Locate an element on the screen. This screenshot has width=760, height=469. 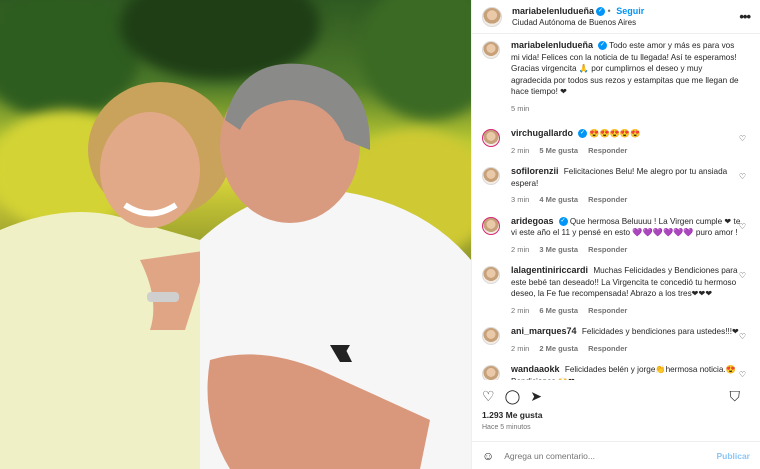
comment-username: ani_marques74 is located at coordinates (544, 331).